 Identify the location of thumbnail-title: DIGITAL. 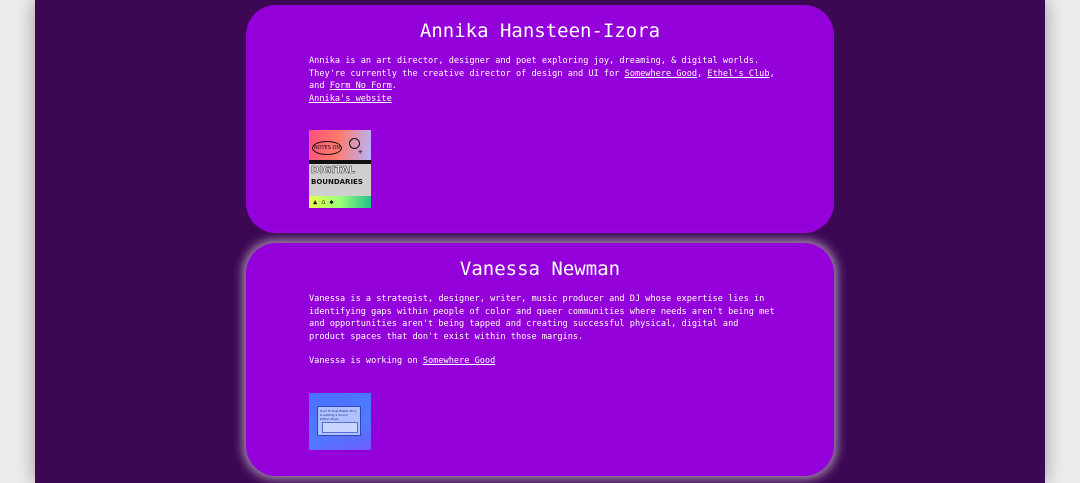
(333, 171).